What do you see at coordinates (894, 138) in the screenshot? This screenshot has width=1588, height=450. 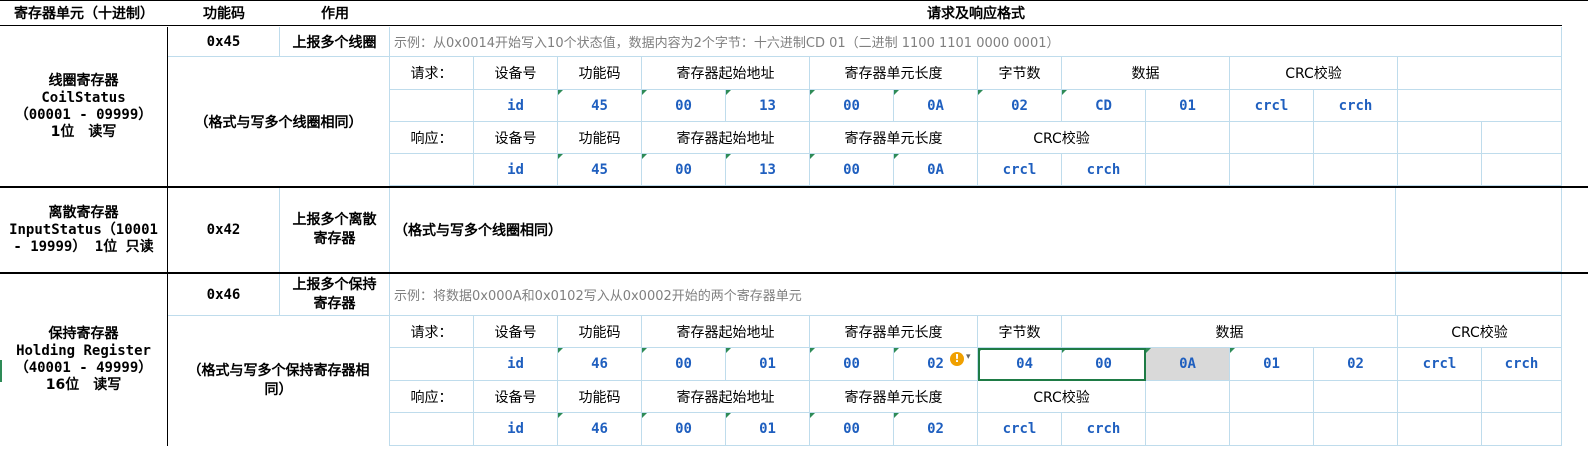 I see `coil-resp-header: 寄存器单元长度` at bounding box center [894, 138].